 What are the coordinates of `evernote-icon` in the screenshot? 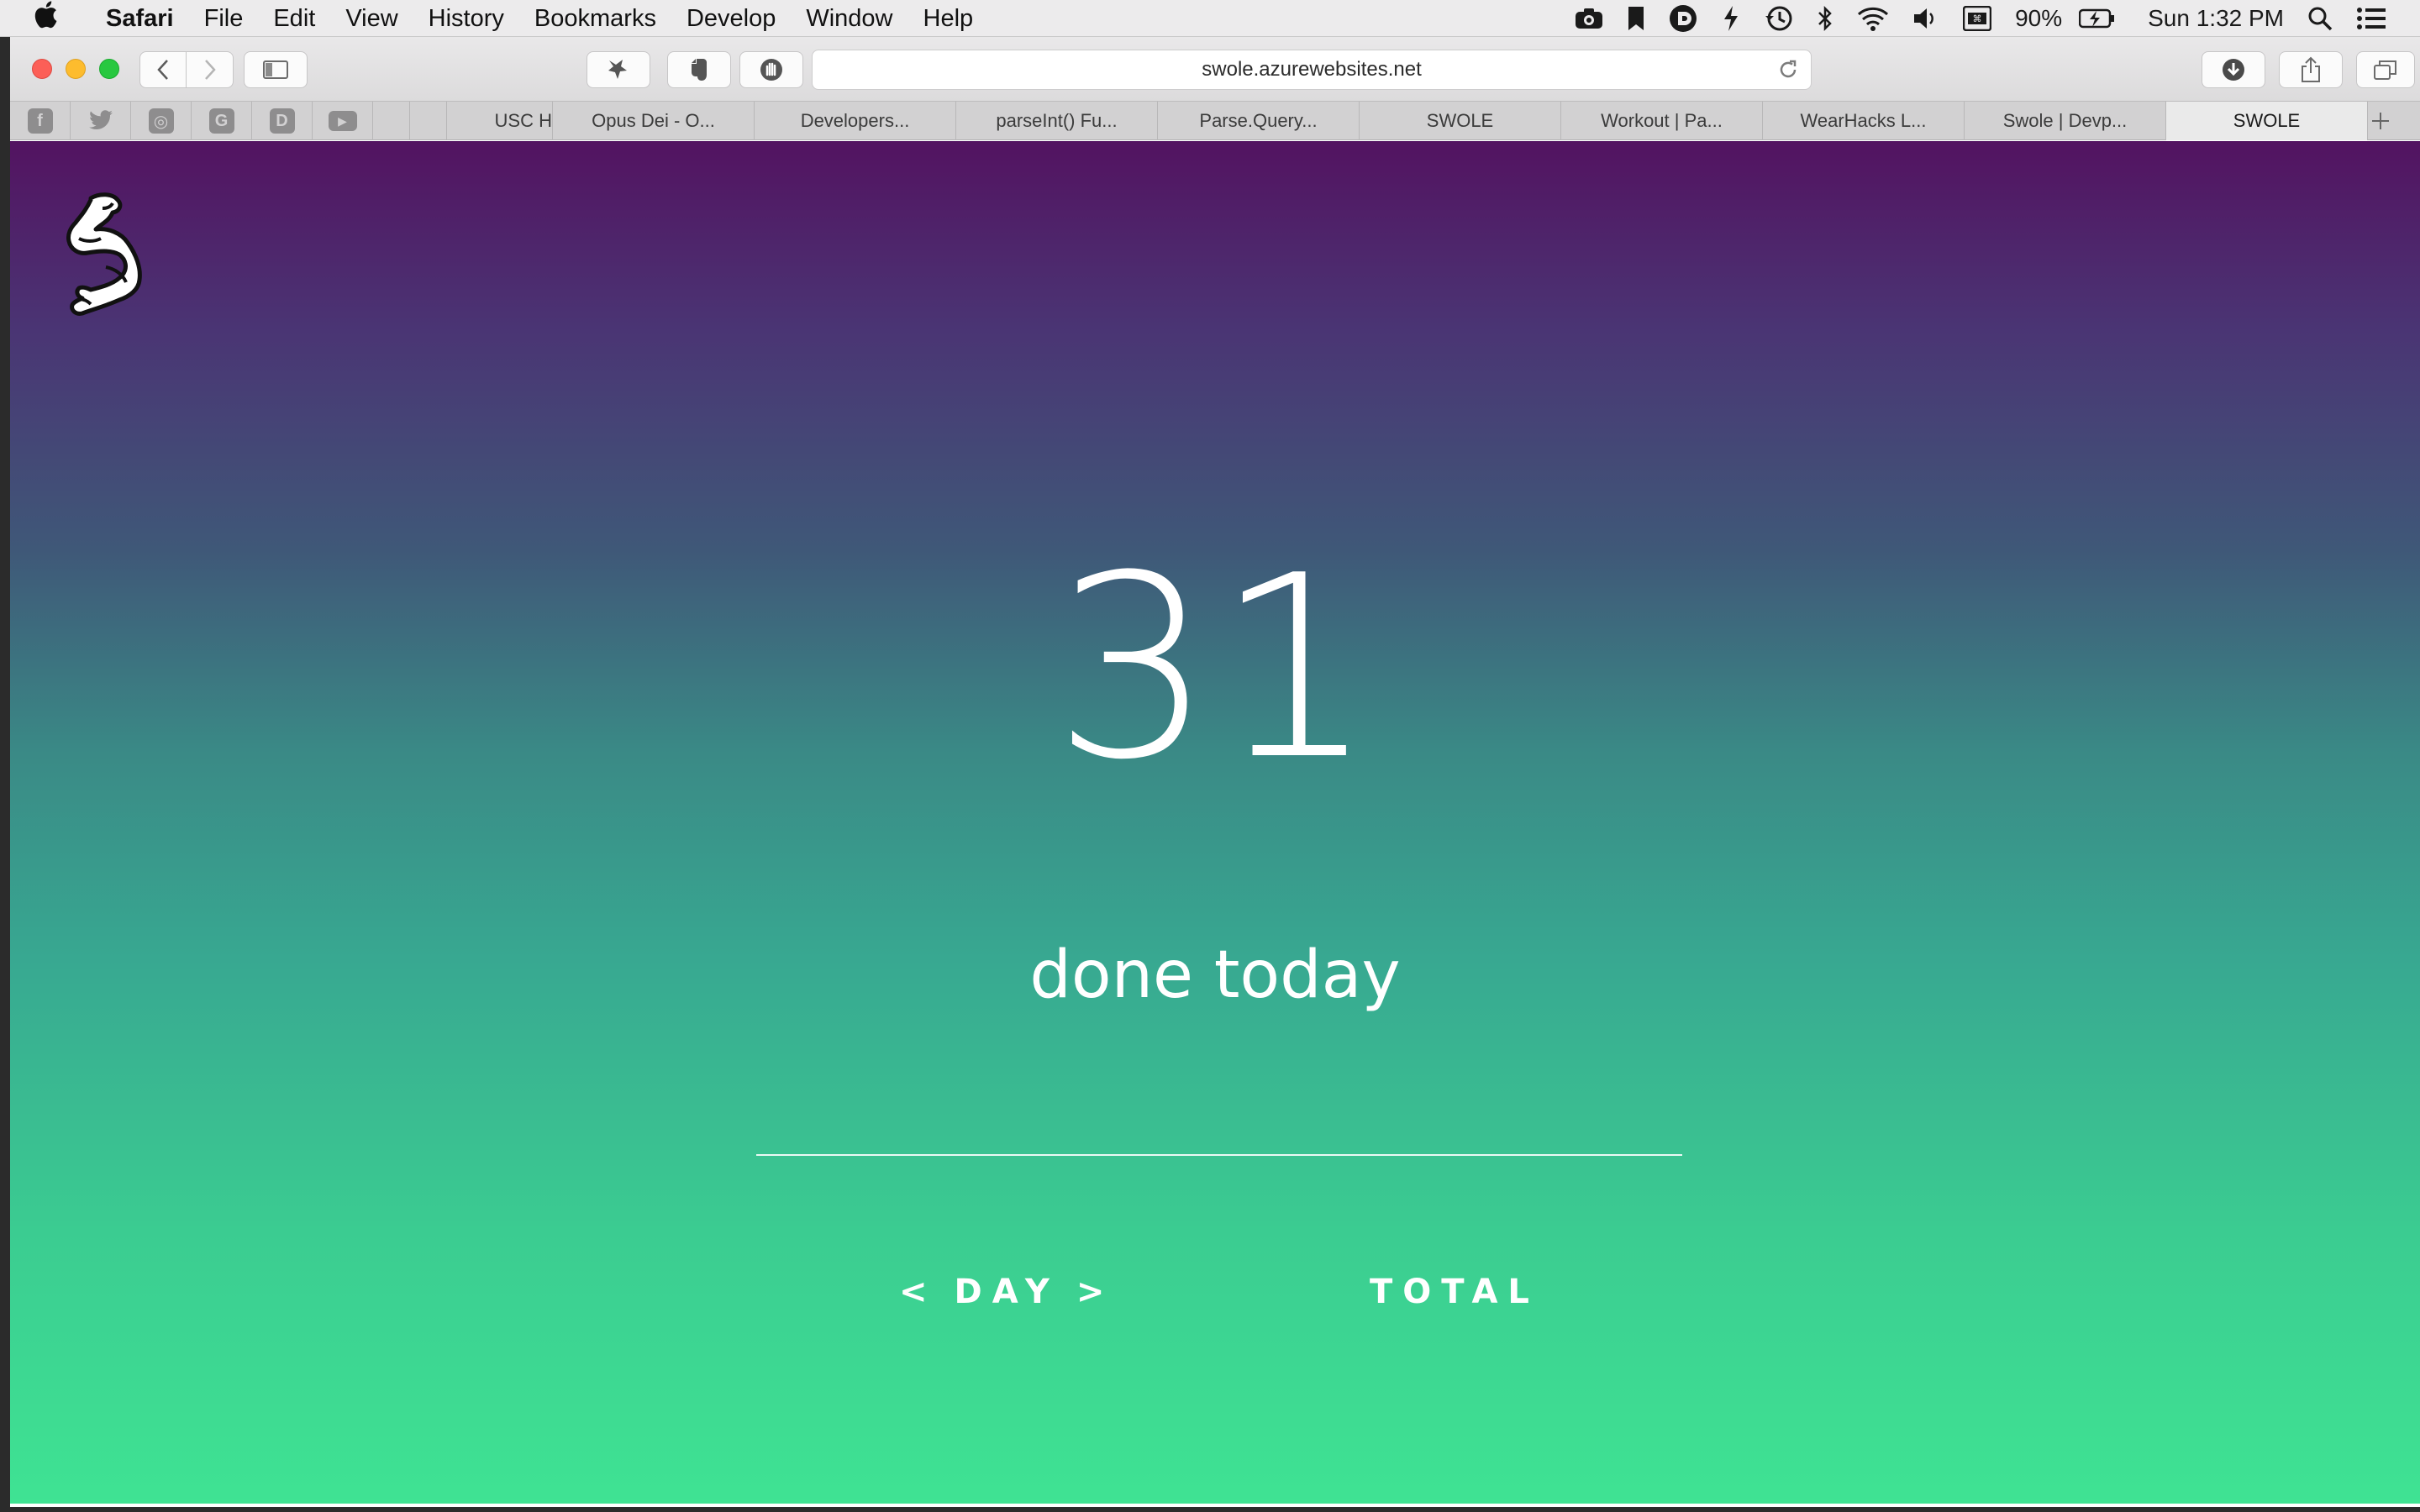 It's located at (699, 70).